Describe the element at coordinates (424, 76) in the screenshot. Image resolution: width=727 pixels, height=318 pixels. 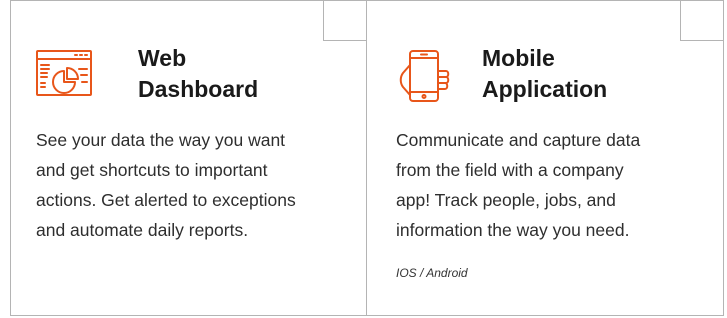
I see `hand-phone-icon` at that location.